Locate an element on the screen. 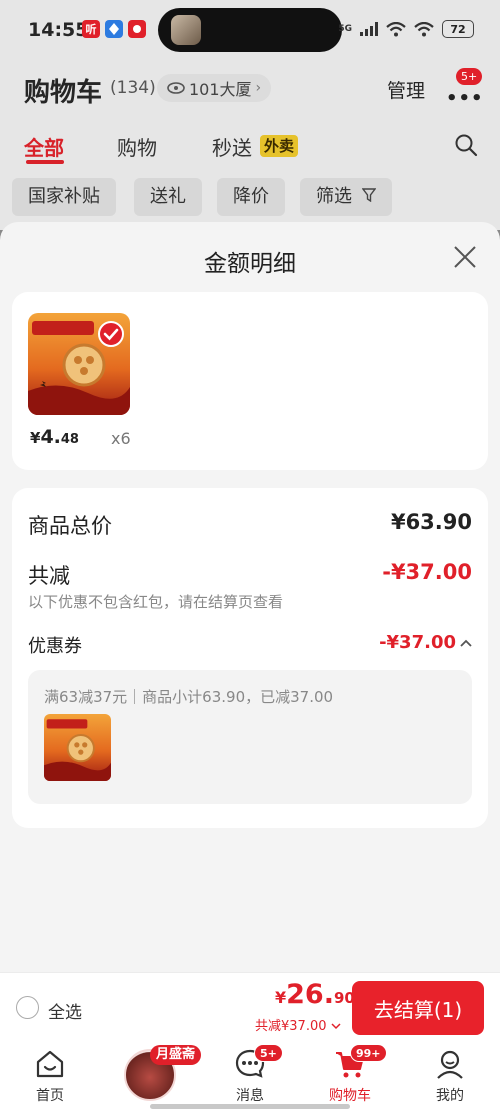  battery-indicator: 72 is located at coordinates (458, 29).